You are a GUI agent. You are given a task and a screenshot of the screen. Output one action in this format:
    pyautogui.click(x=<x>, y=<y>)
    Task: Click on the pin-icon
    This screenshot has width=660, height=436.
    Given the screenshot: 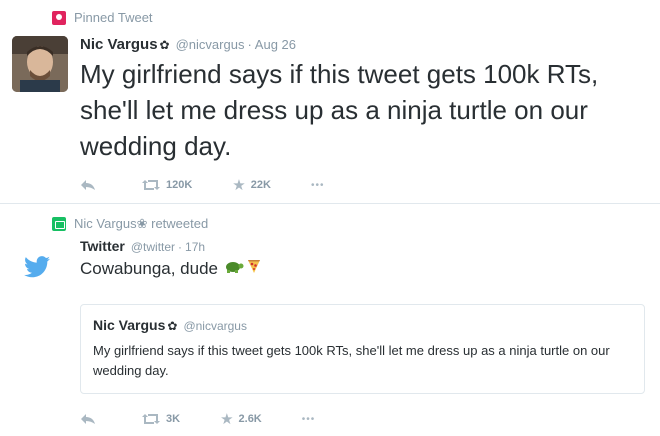 What is the action you would take?
    pyautogui.click(x=59, y=17)
    